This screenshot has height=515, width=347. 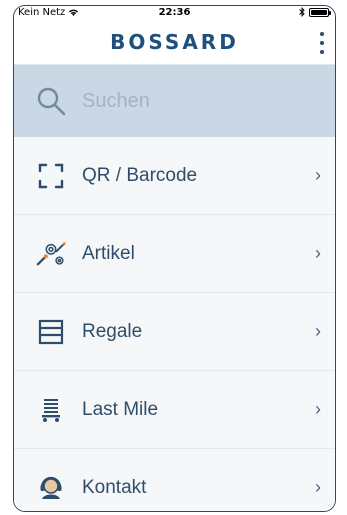 What do you see at coordinates (120, 409) in the screenshot?
I see `menu-item-label: Last Mile` at bounding box center [120, 409].